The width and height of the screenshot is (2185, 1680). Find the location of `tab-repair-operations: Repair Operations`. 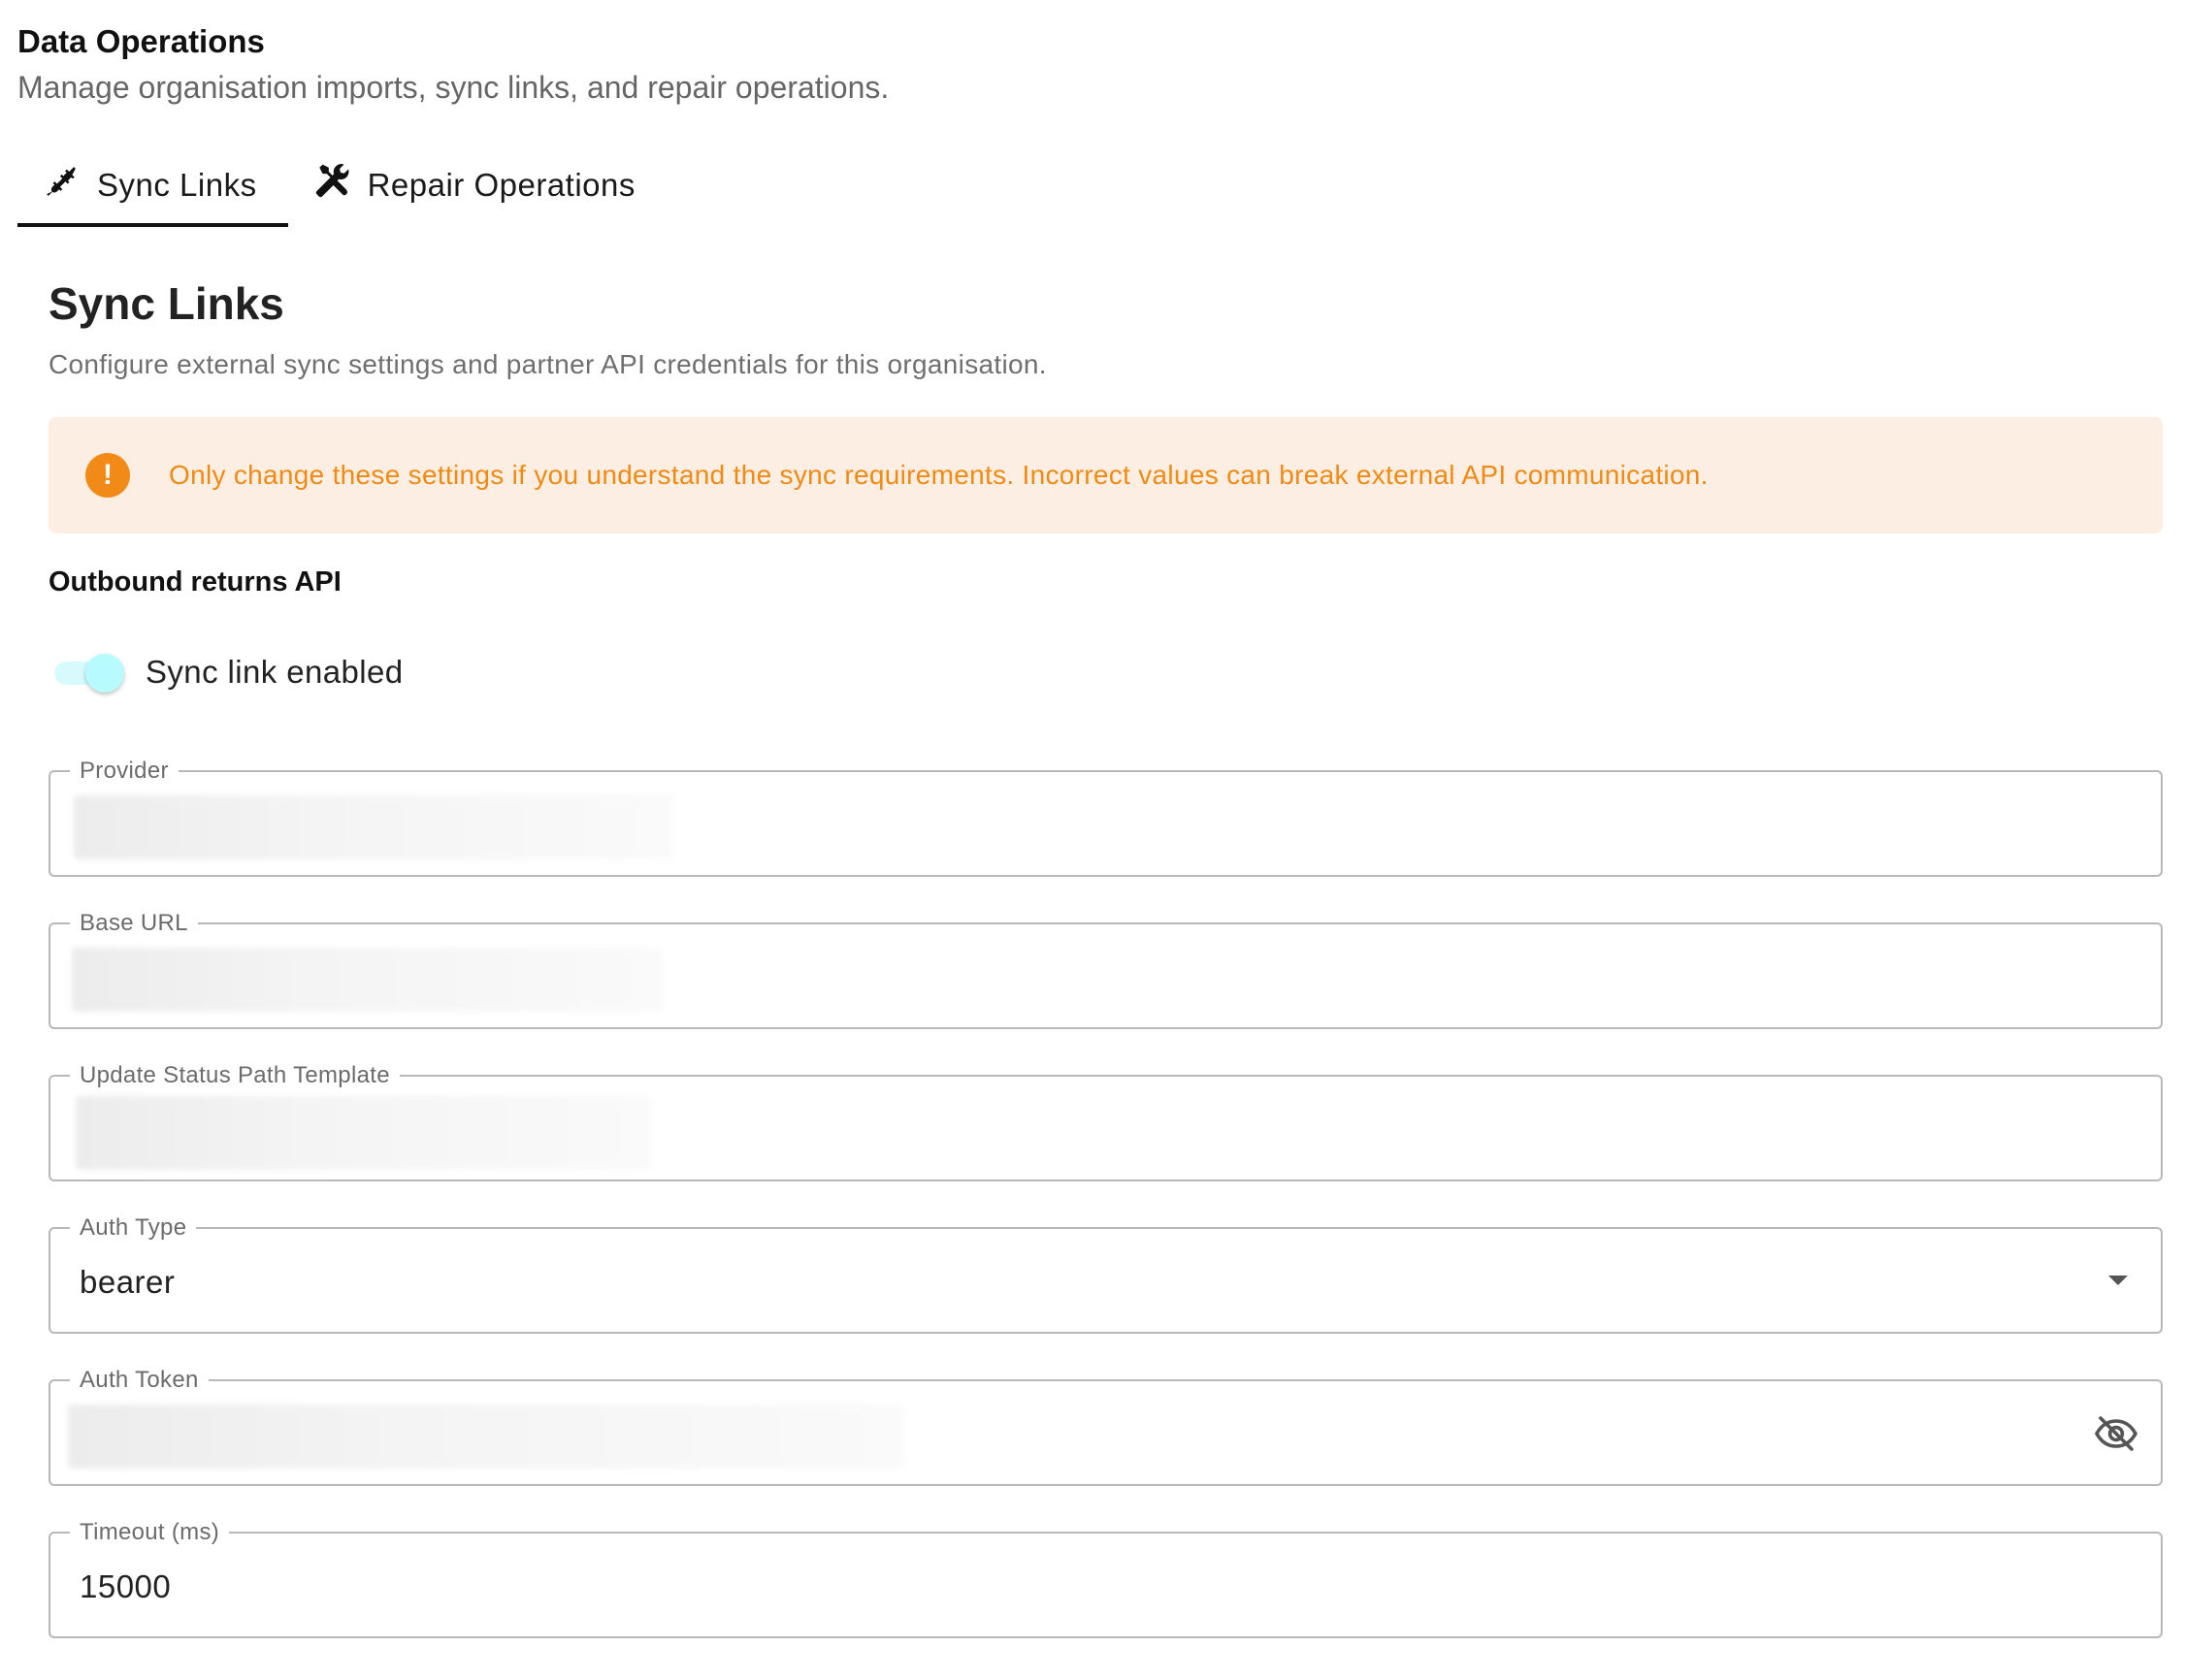

tab-repair-operations: Repair Operations is located at coordinates (478, 185).